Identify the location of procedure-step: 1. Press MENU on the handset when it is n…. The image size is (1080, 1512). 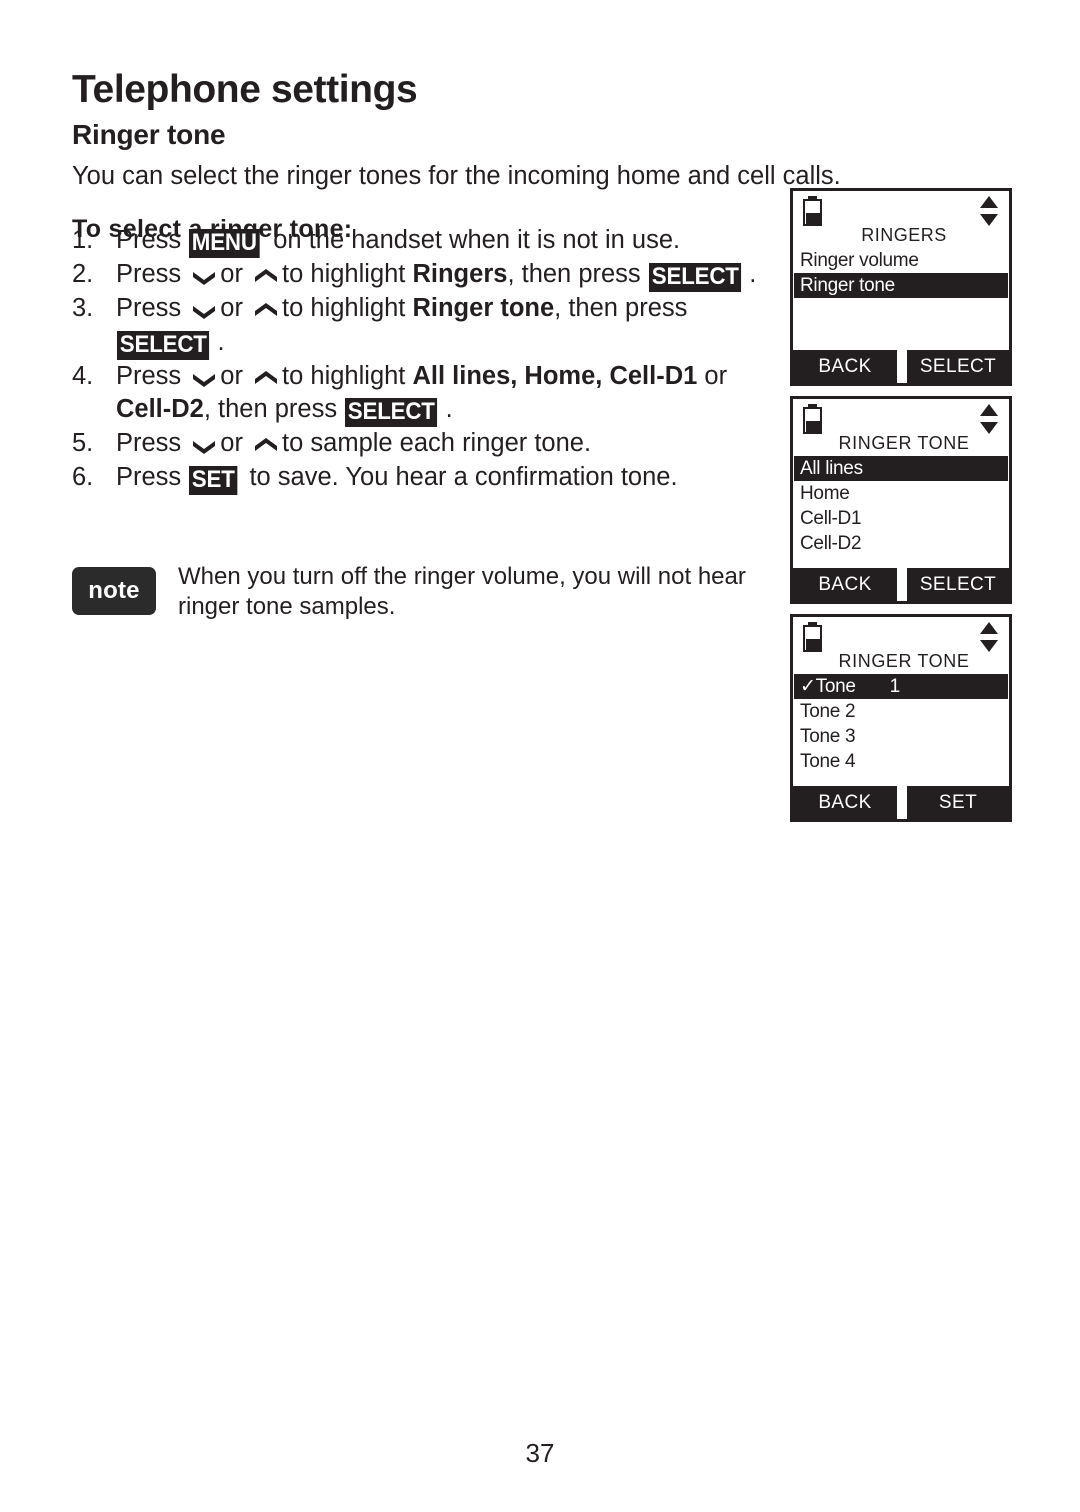
(426, 241).